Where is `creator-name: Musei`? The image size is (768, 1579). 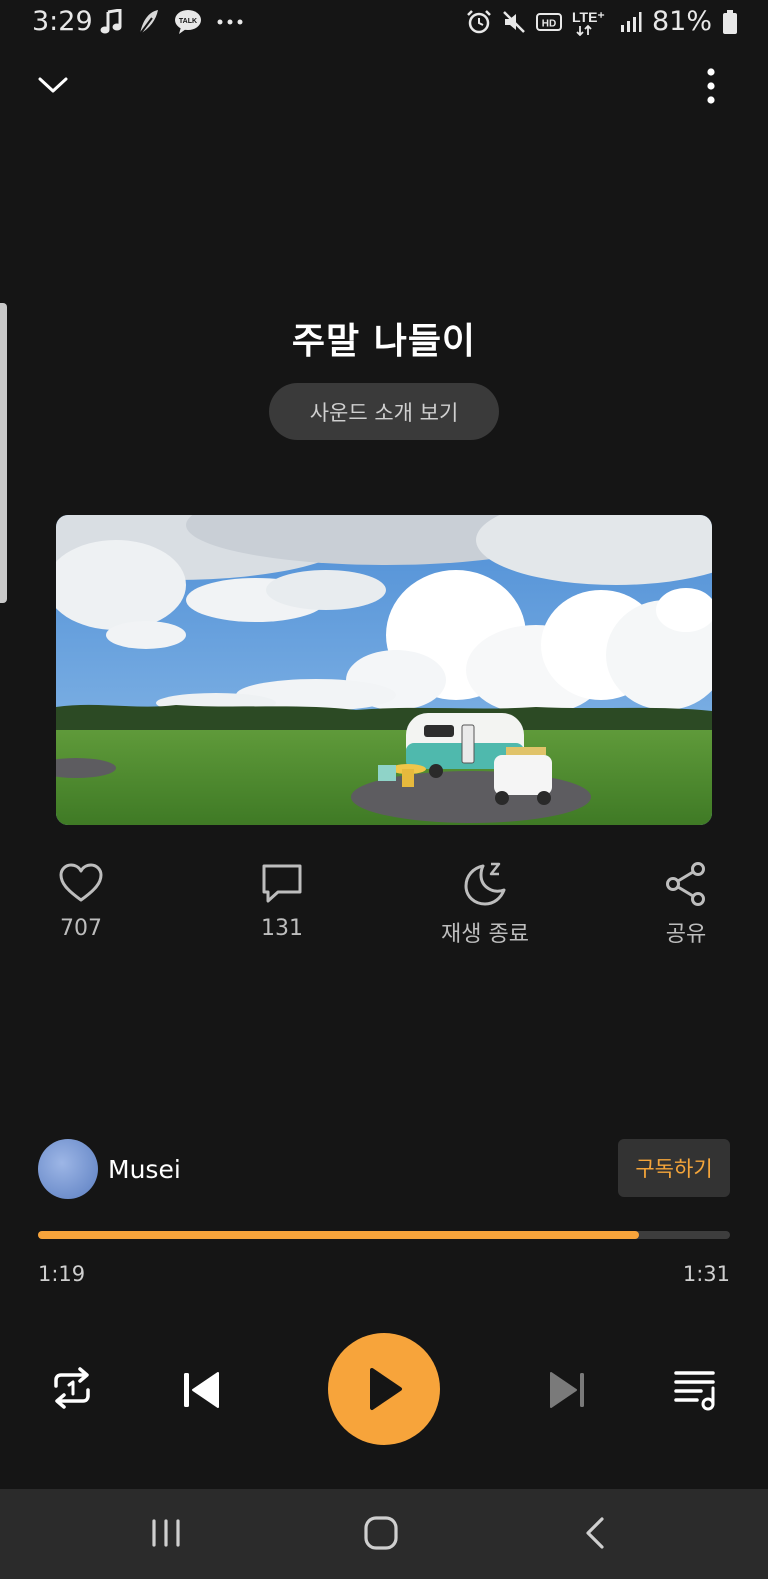 creator-name: Musei is located at coordinates (144, 1169).